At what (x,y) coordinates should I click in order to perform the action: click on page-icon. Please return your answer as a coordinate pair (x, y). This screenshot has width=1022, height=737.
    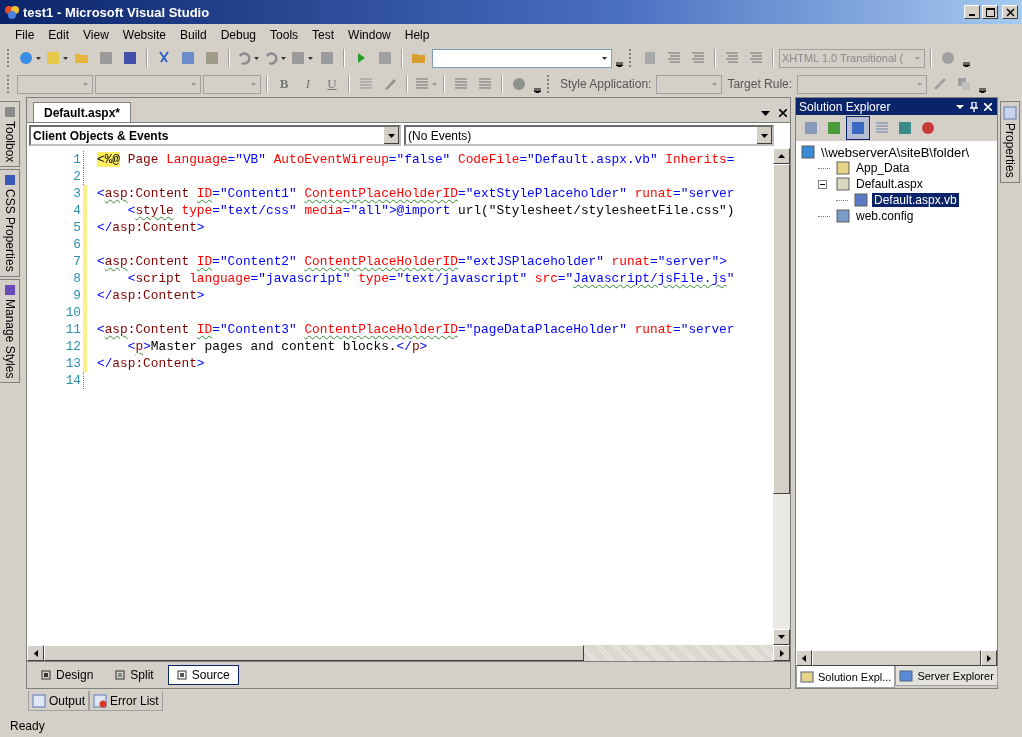
    Looking at the image, I should click on (650, 58).